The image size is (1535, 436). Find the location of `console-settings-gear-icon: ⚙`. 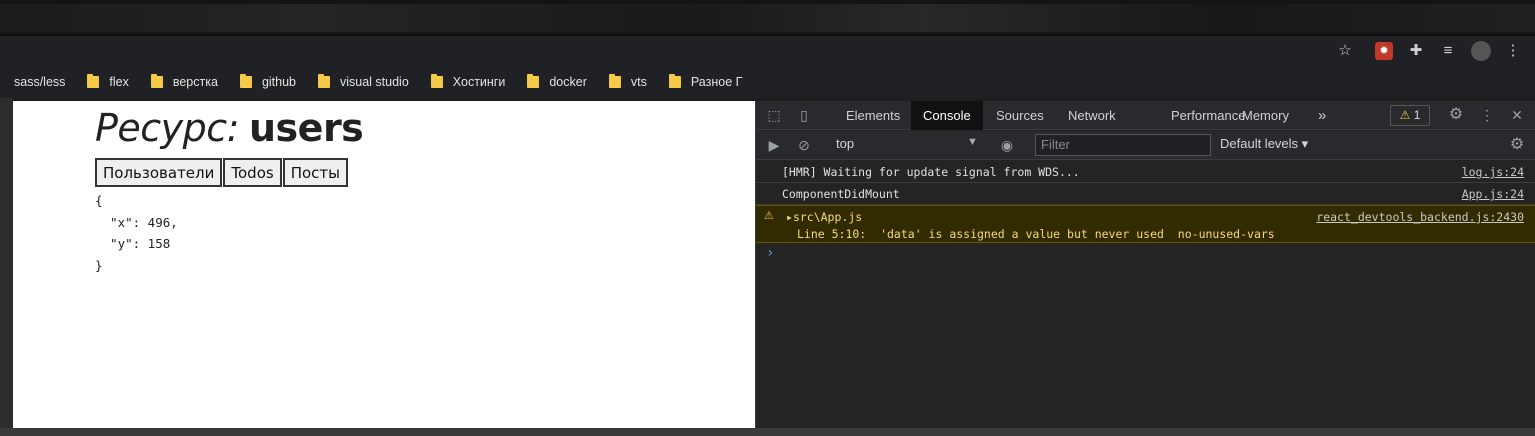

console-settings-gear-icon: ⚙ is located at coordinates (1517, 145).